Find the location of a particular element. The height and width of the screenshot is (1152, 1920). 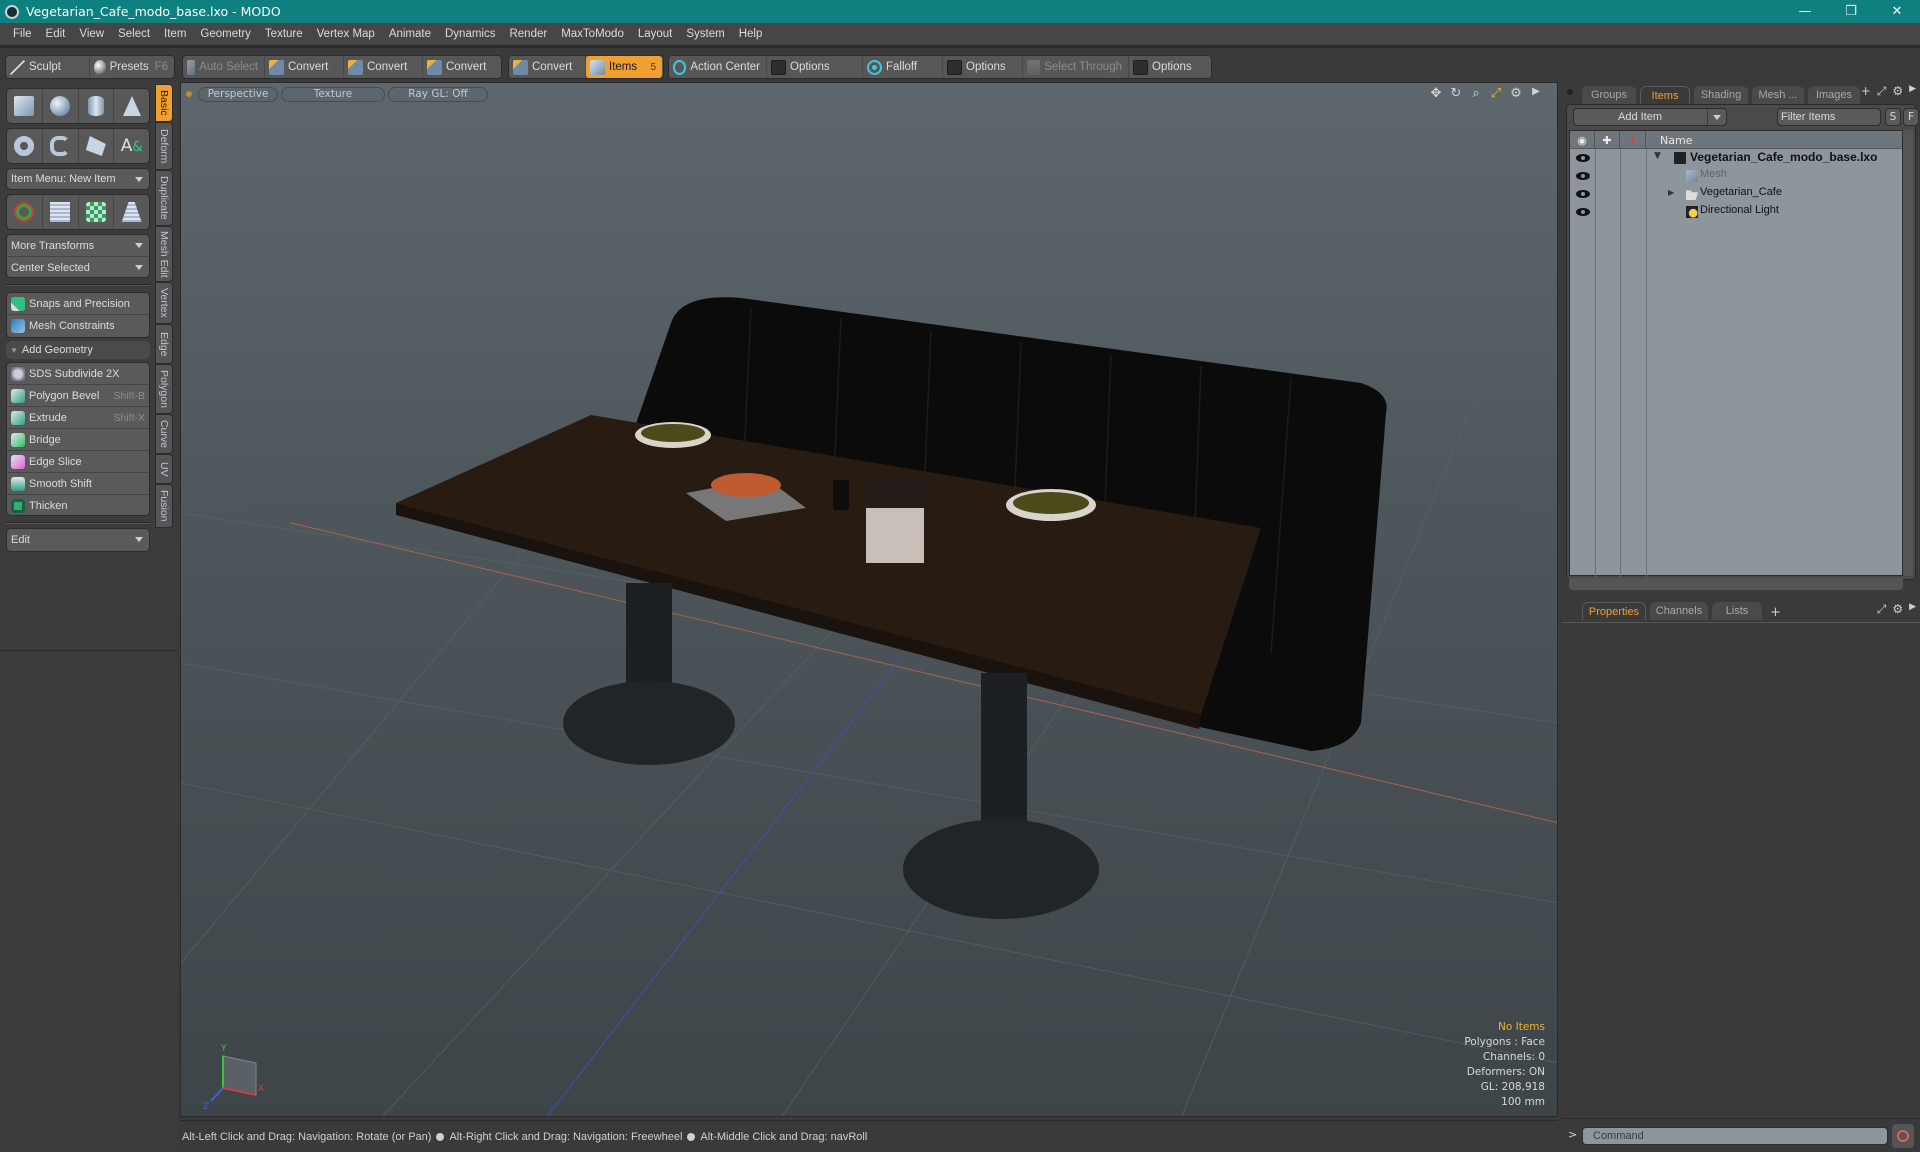

tree-row-scene: ▼ Vegetarian_Cafe_modo_base.lxo is located at coordinates (1736, 158).